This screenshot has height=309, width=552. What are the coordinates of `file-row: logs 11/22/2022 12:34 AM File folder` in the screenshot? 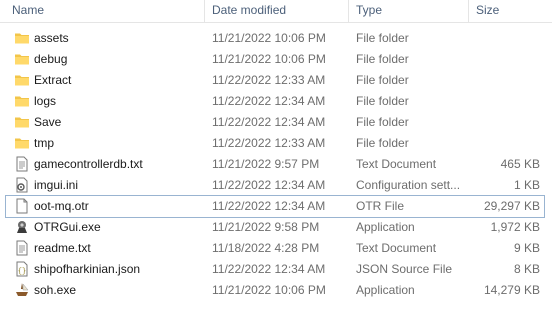 It's located at (275, 101).